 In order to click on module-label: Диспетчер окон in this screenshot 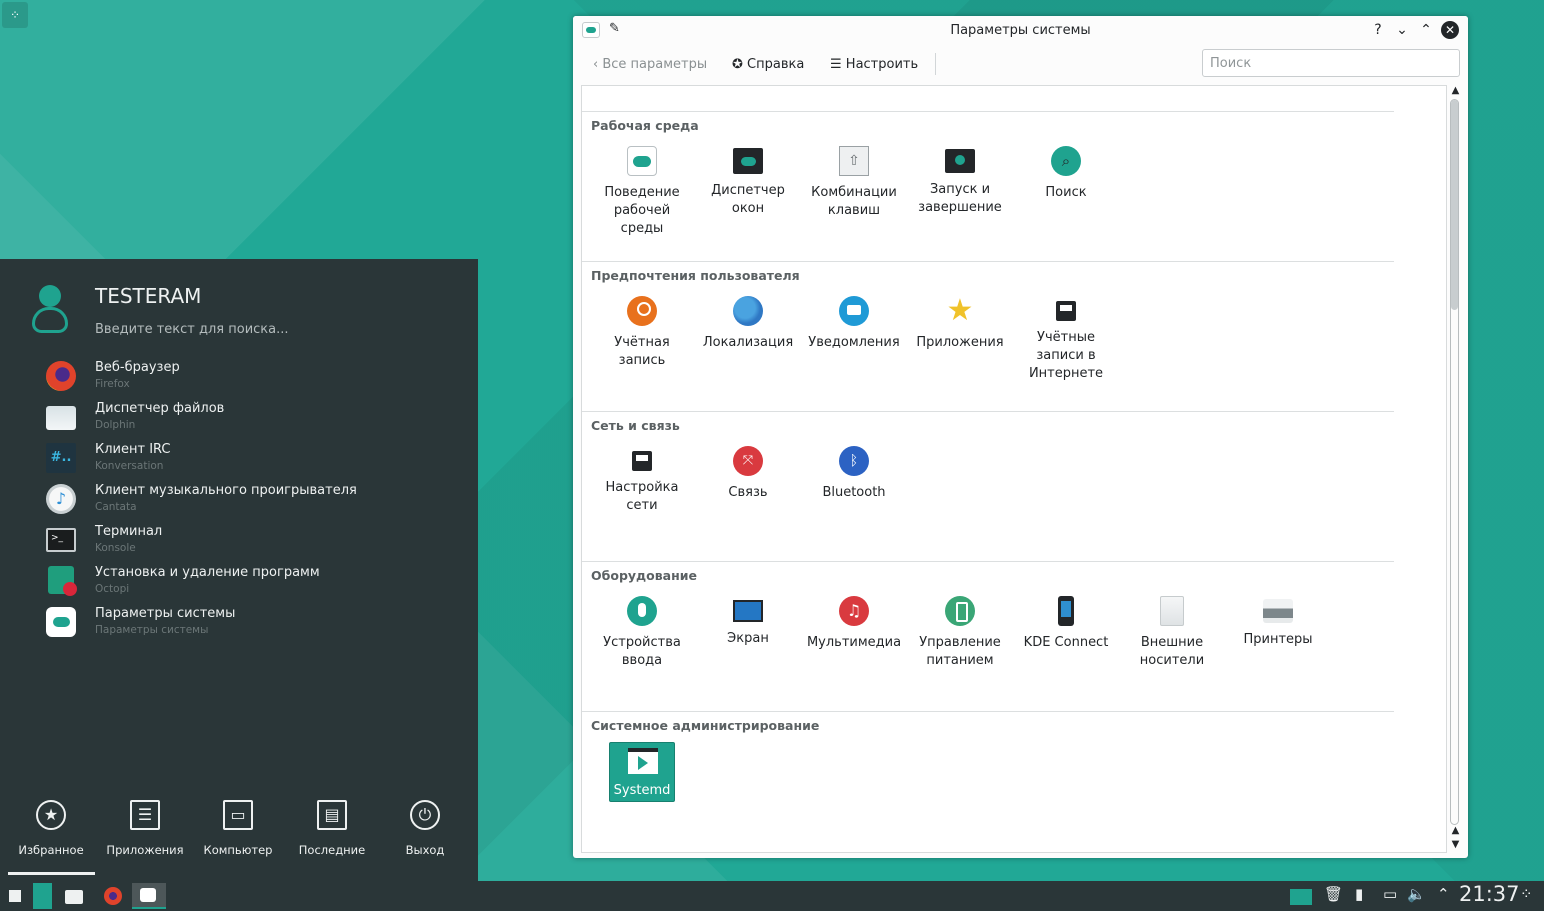, I will do `click(748, 199)`.